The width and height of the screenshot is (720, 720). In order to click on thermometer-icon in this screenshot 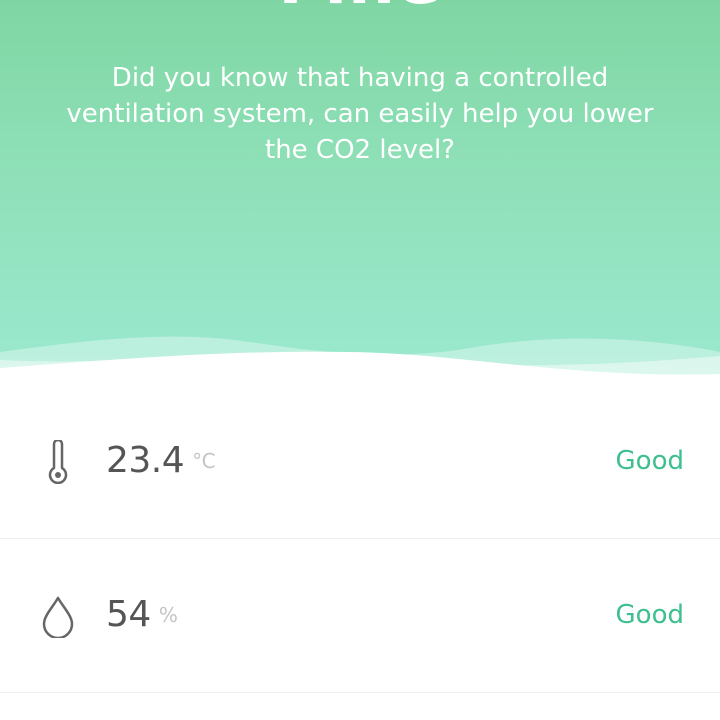, I will do `click(58, 462)`.